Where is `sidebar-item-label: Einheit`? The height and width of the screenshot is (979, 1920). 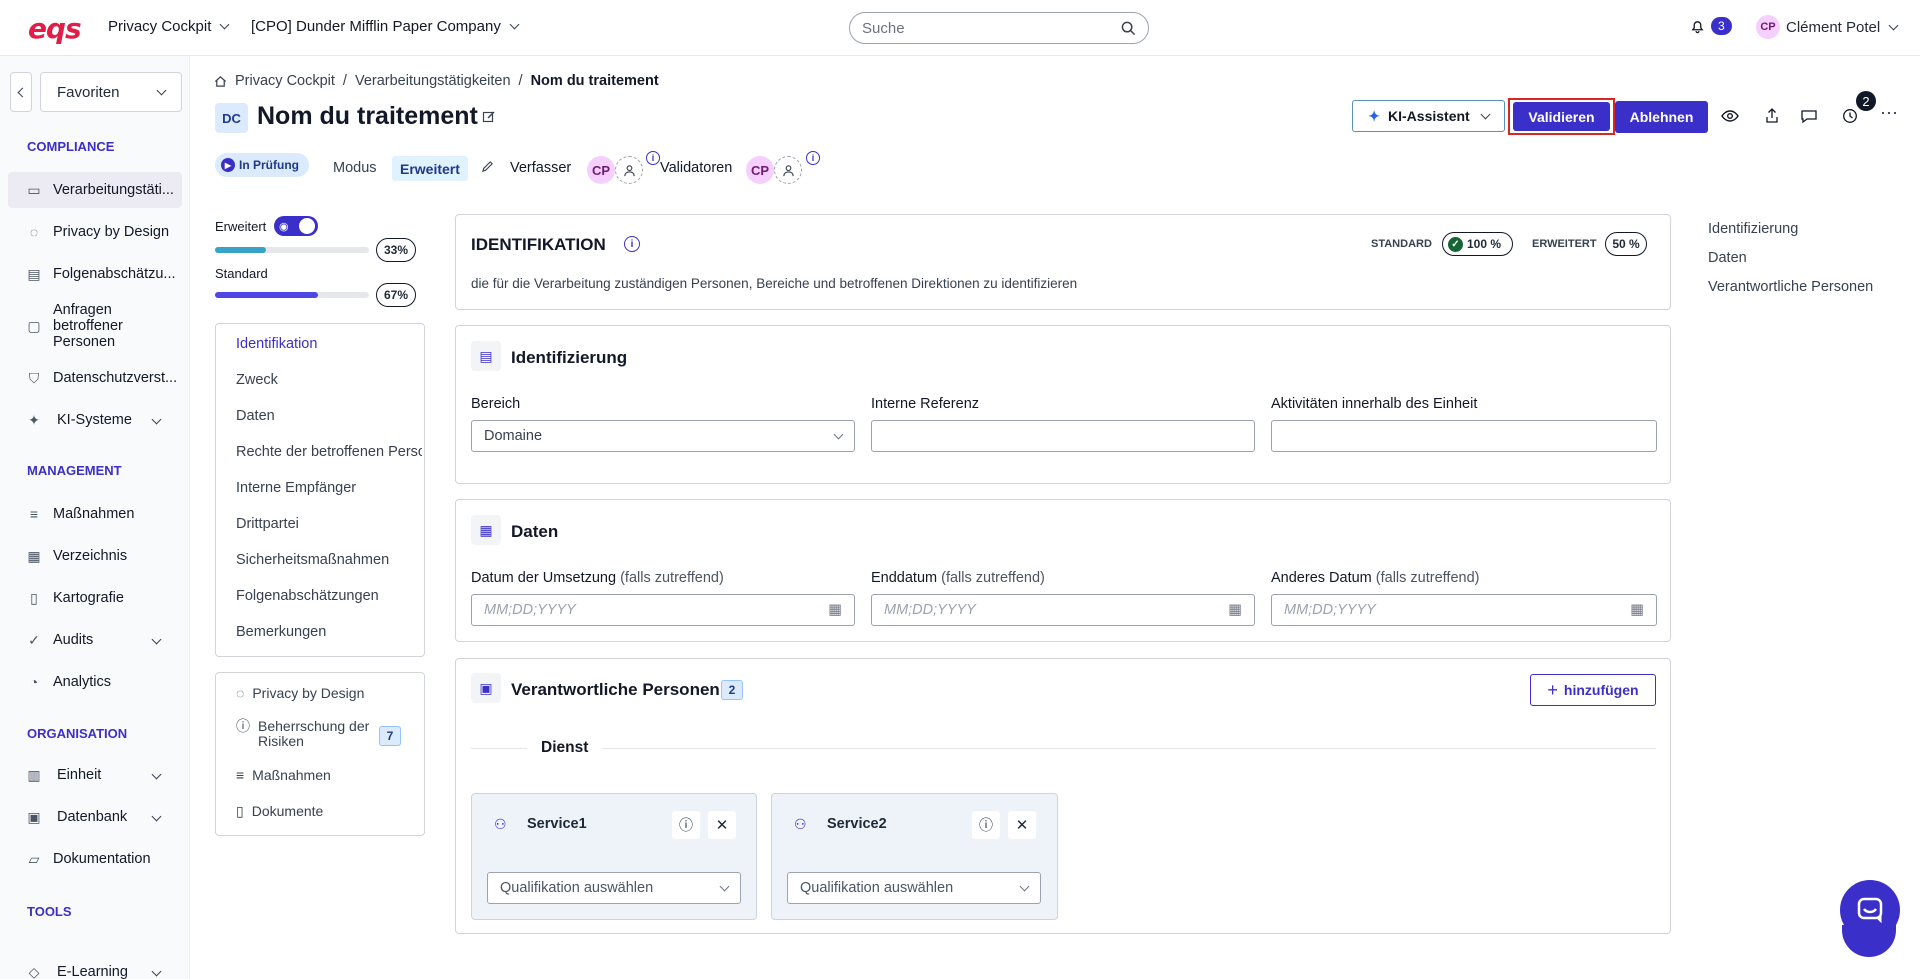 sidebar-item-label: Einheit is located at coordinates (79, 775).